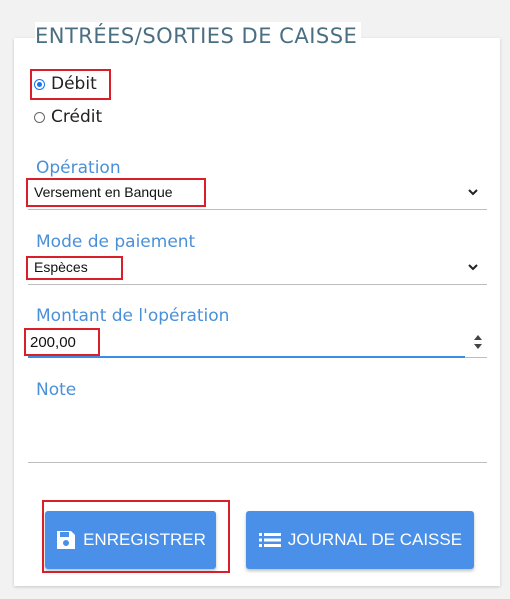 The width and height of the screenshot is (510, 599). Describe the element at coordinates (53, 342) in the screenshot. I see `amount-value: 200,00` at that location.